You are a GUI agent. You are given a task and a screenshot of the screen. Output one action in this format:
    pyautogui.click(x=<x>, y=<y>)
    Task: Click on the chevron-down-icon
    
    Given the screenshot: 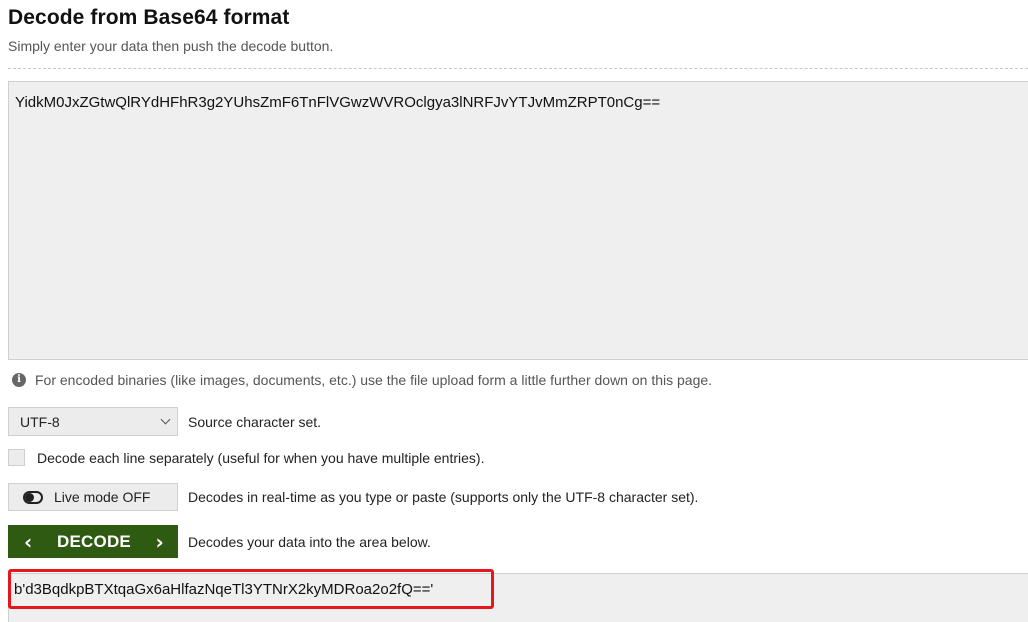 What is the action you would take?
    pyautogui.click(x=165, y=419)
    